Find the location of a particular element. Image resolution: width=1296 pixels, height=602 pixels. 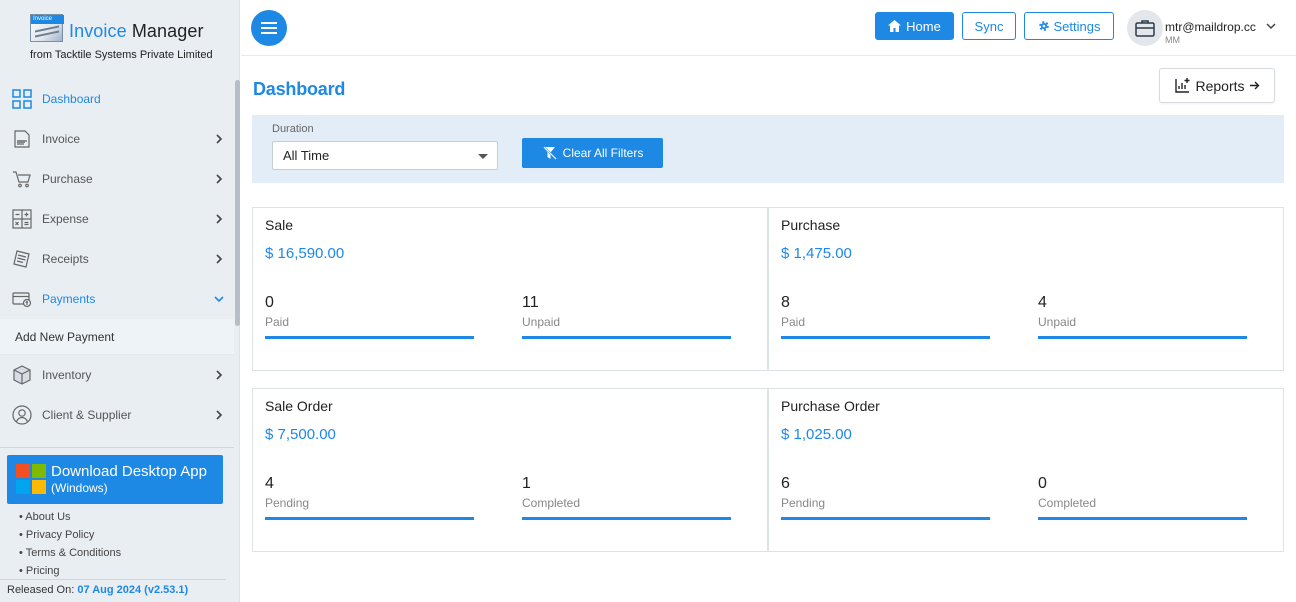

payment-card-icon is located at coordinates (22, 300).